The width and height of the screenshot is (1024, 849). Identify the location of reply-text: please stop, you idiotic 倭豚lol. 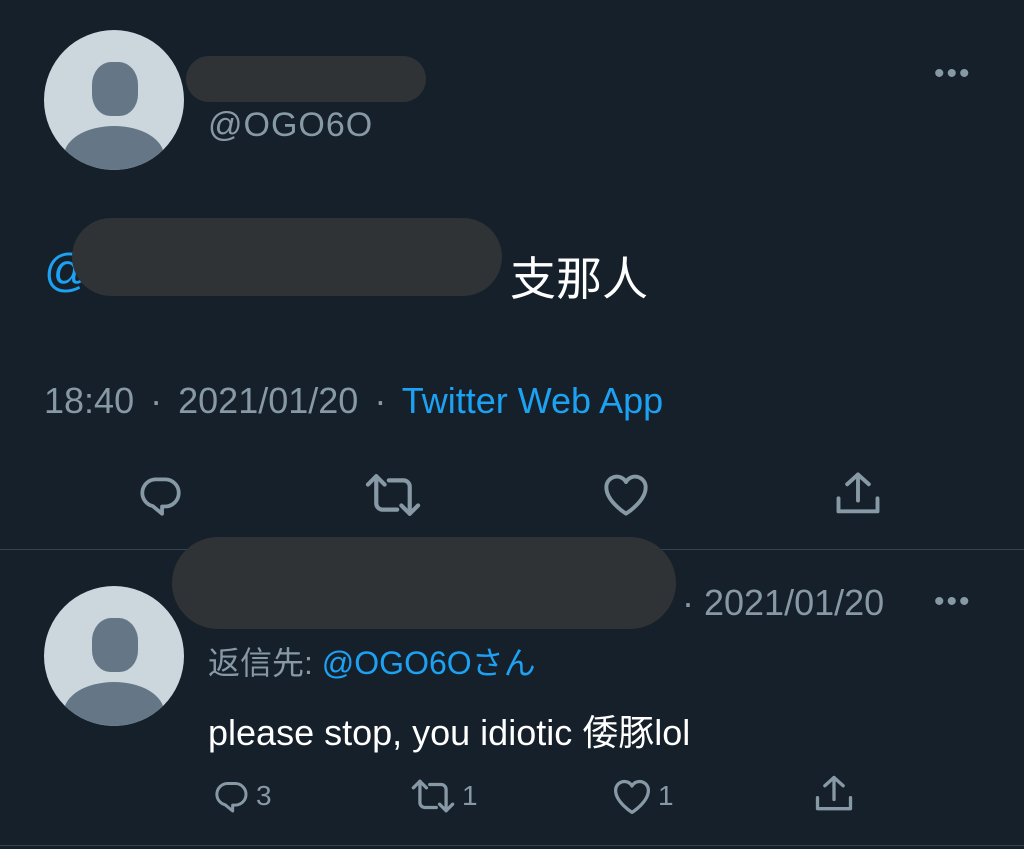
(449, 732).